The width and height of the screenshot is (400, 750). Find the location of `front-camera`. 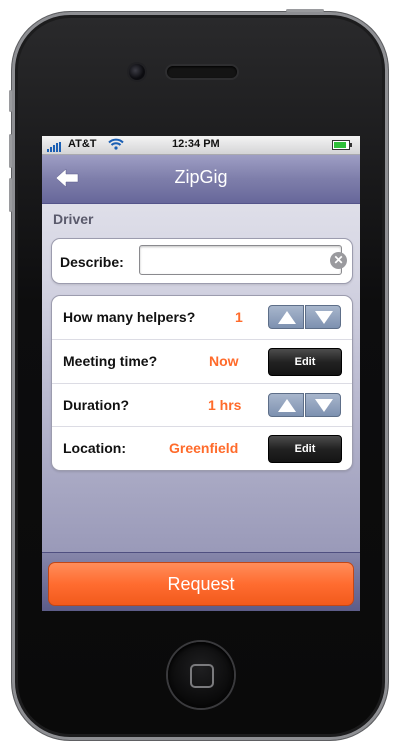

front-camera is located at coordinates (137, 72).